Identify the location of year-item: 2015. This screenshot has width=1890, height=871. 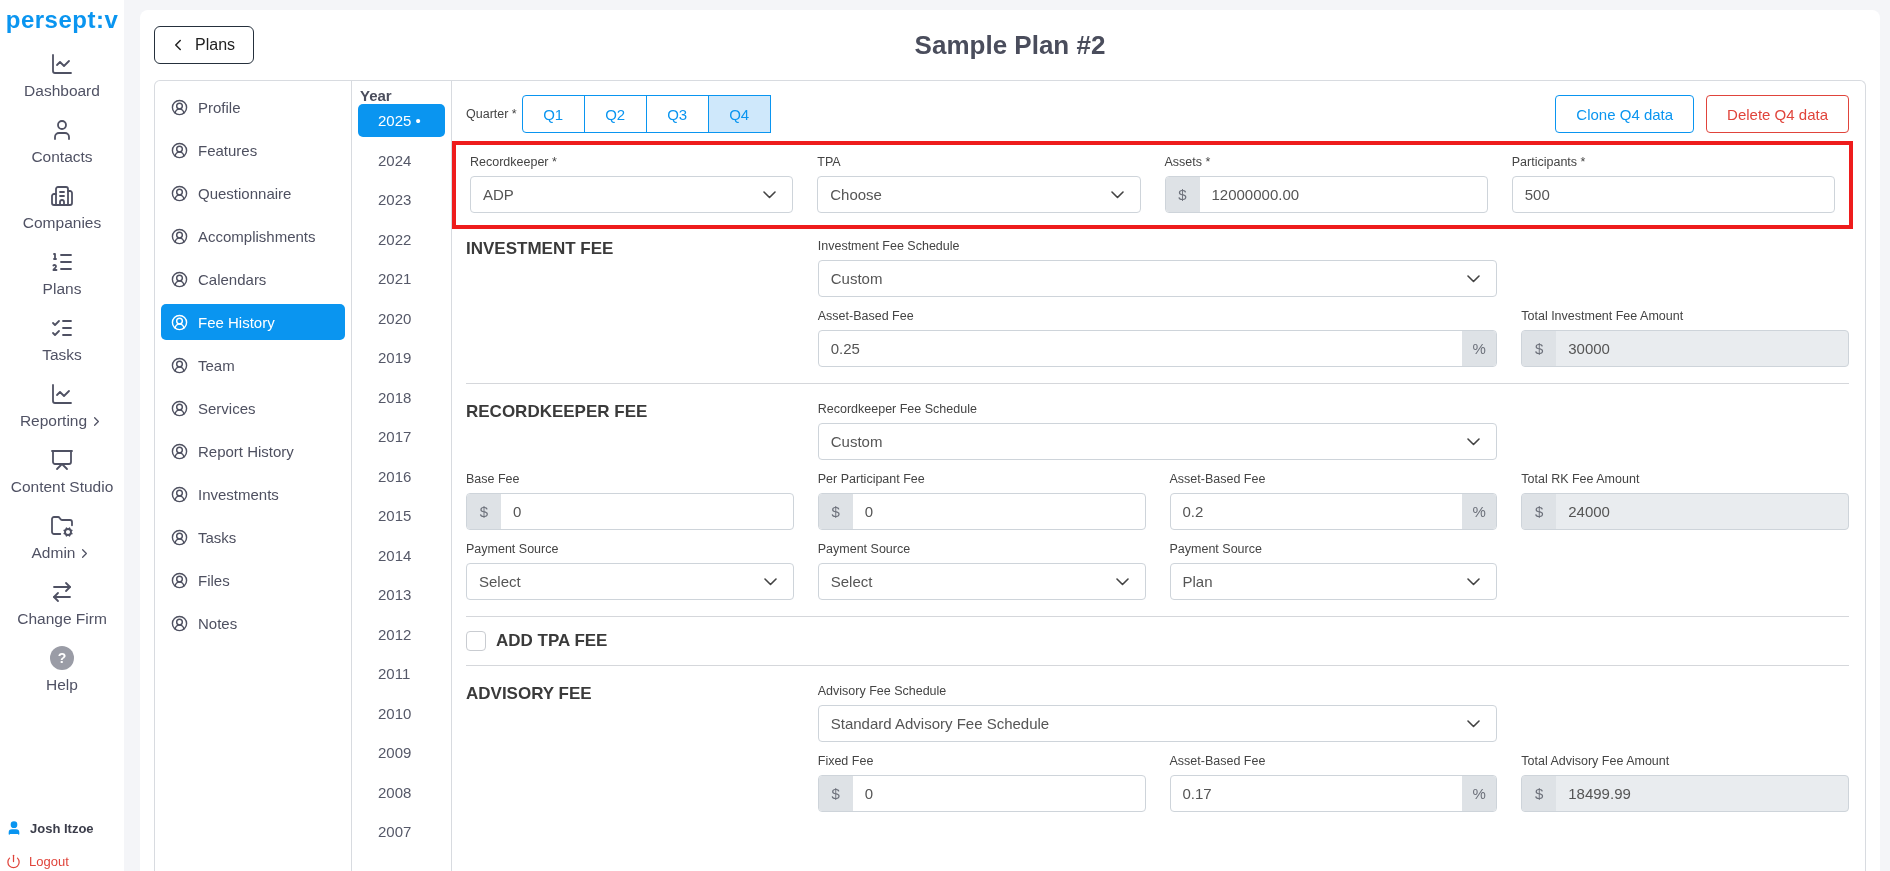
(401, 515).